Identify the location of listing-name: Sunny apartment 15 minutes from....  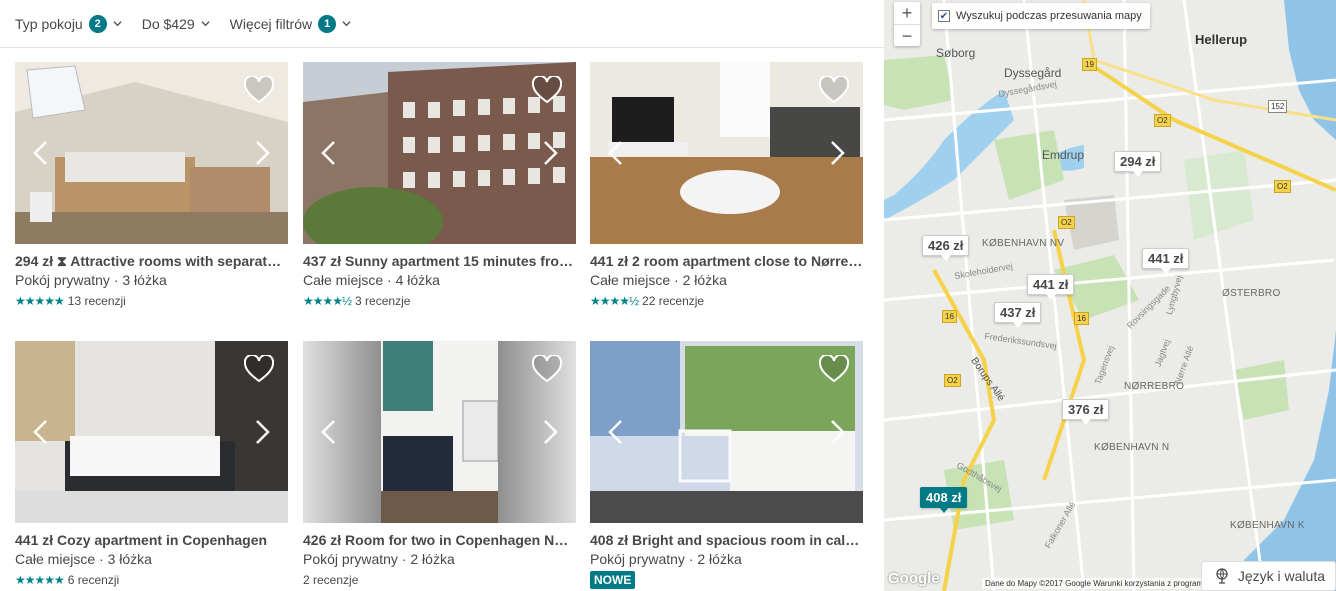
(460, 261).